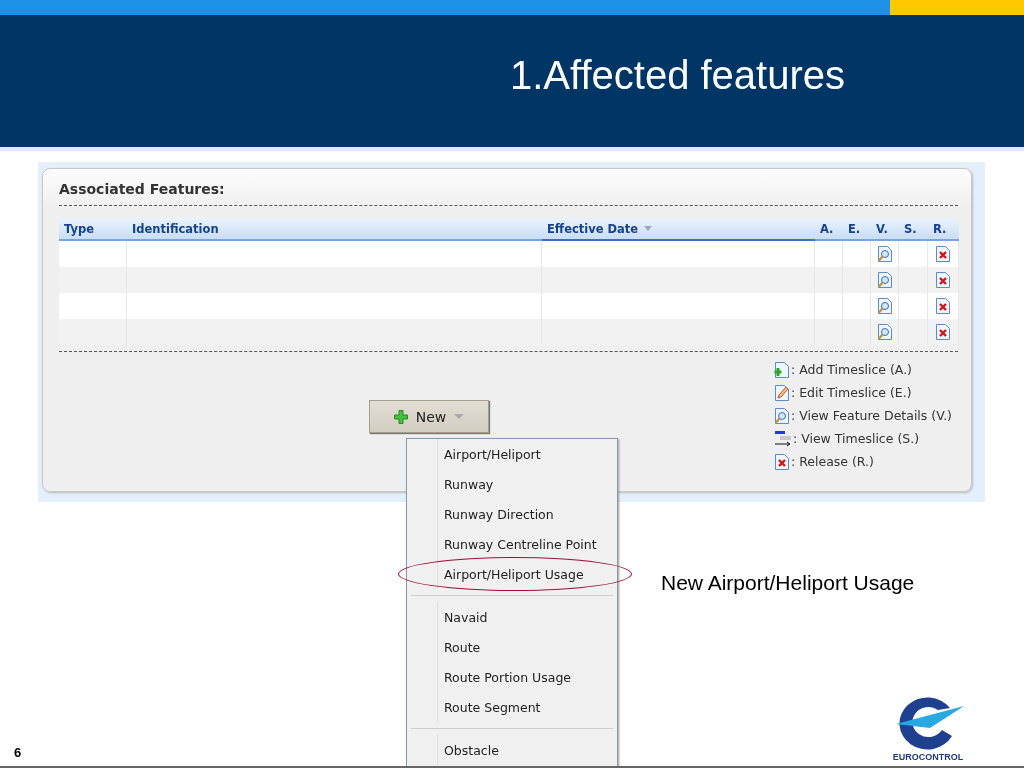 The width and height of the screenshot is (1024, 768). What do you see at coordinates (913, 229) in the screenshot?
I see `column-header: S.` at bounding box center [913, 229].